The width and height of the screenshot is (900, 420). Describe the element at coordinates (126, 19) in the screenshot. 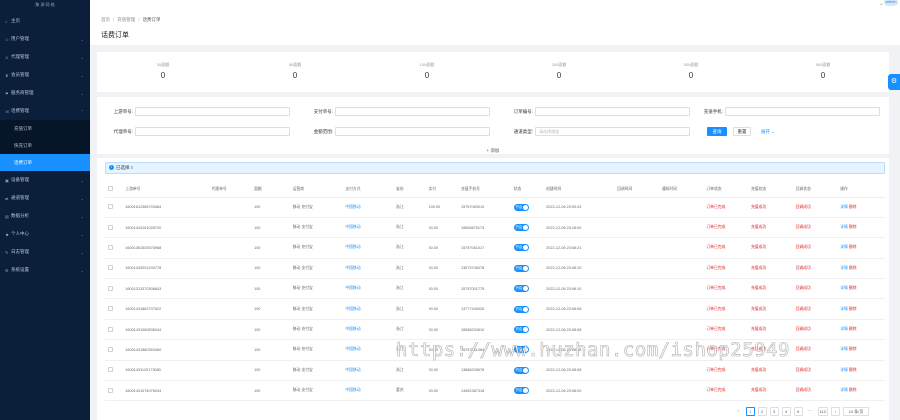

I see `breadcrumb-section: 充值管理` at that location.